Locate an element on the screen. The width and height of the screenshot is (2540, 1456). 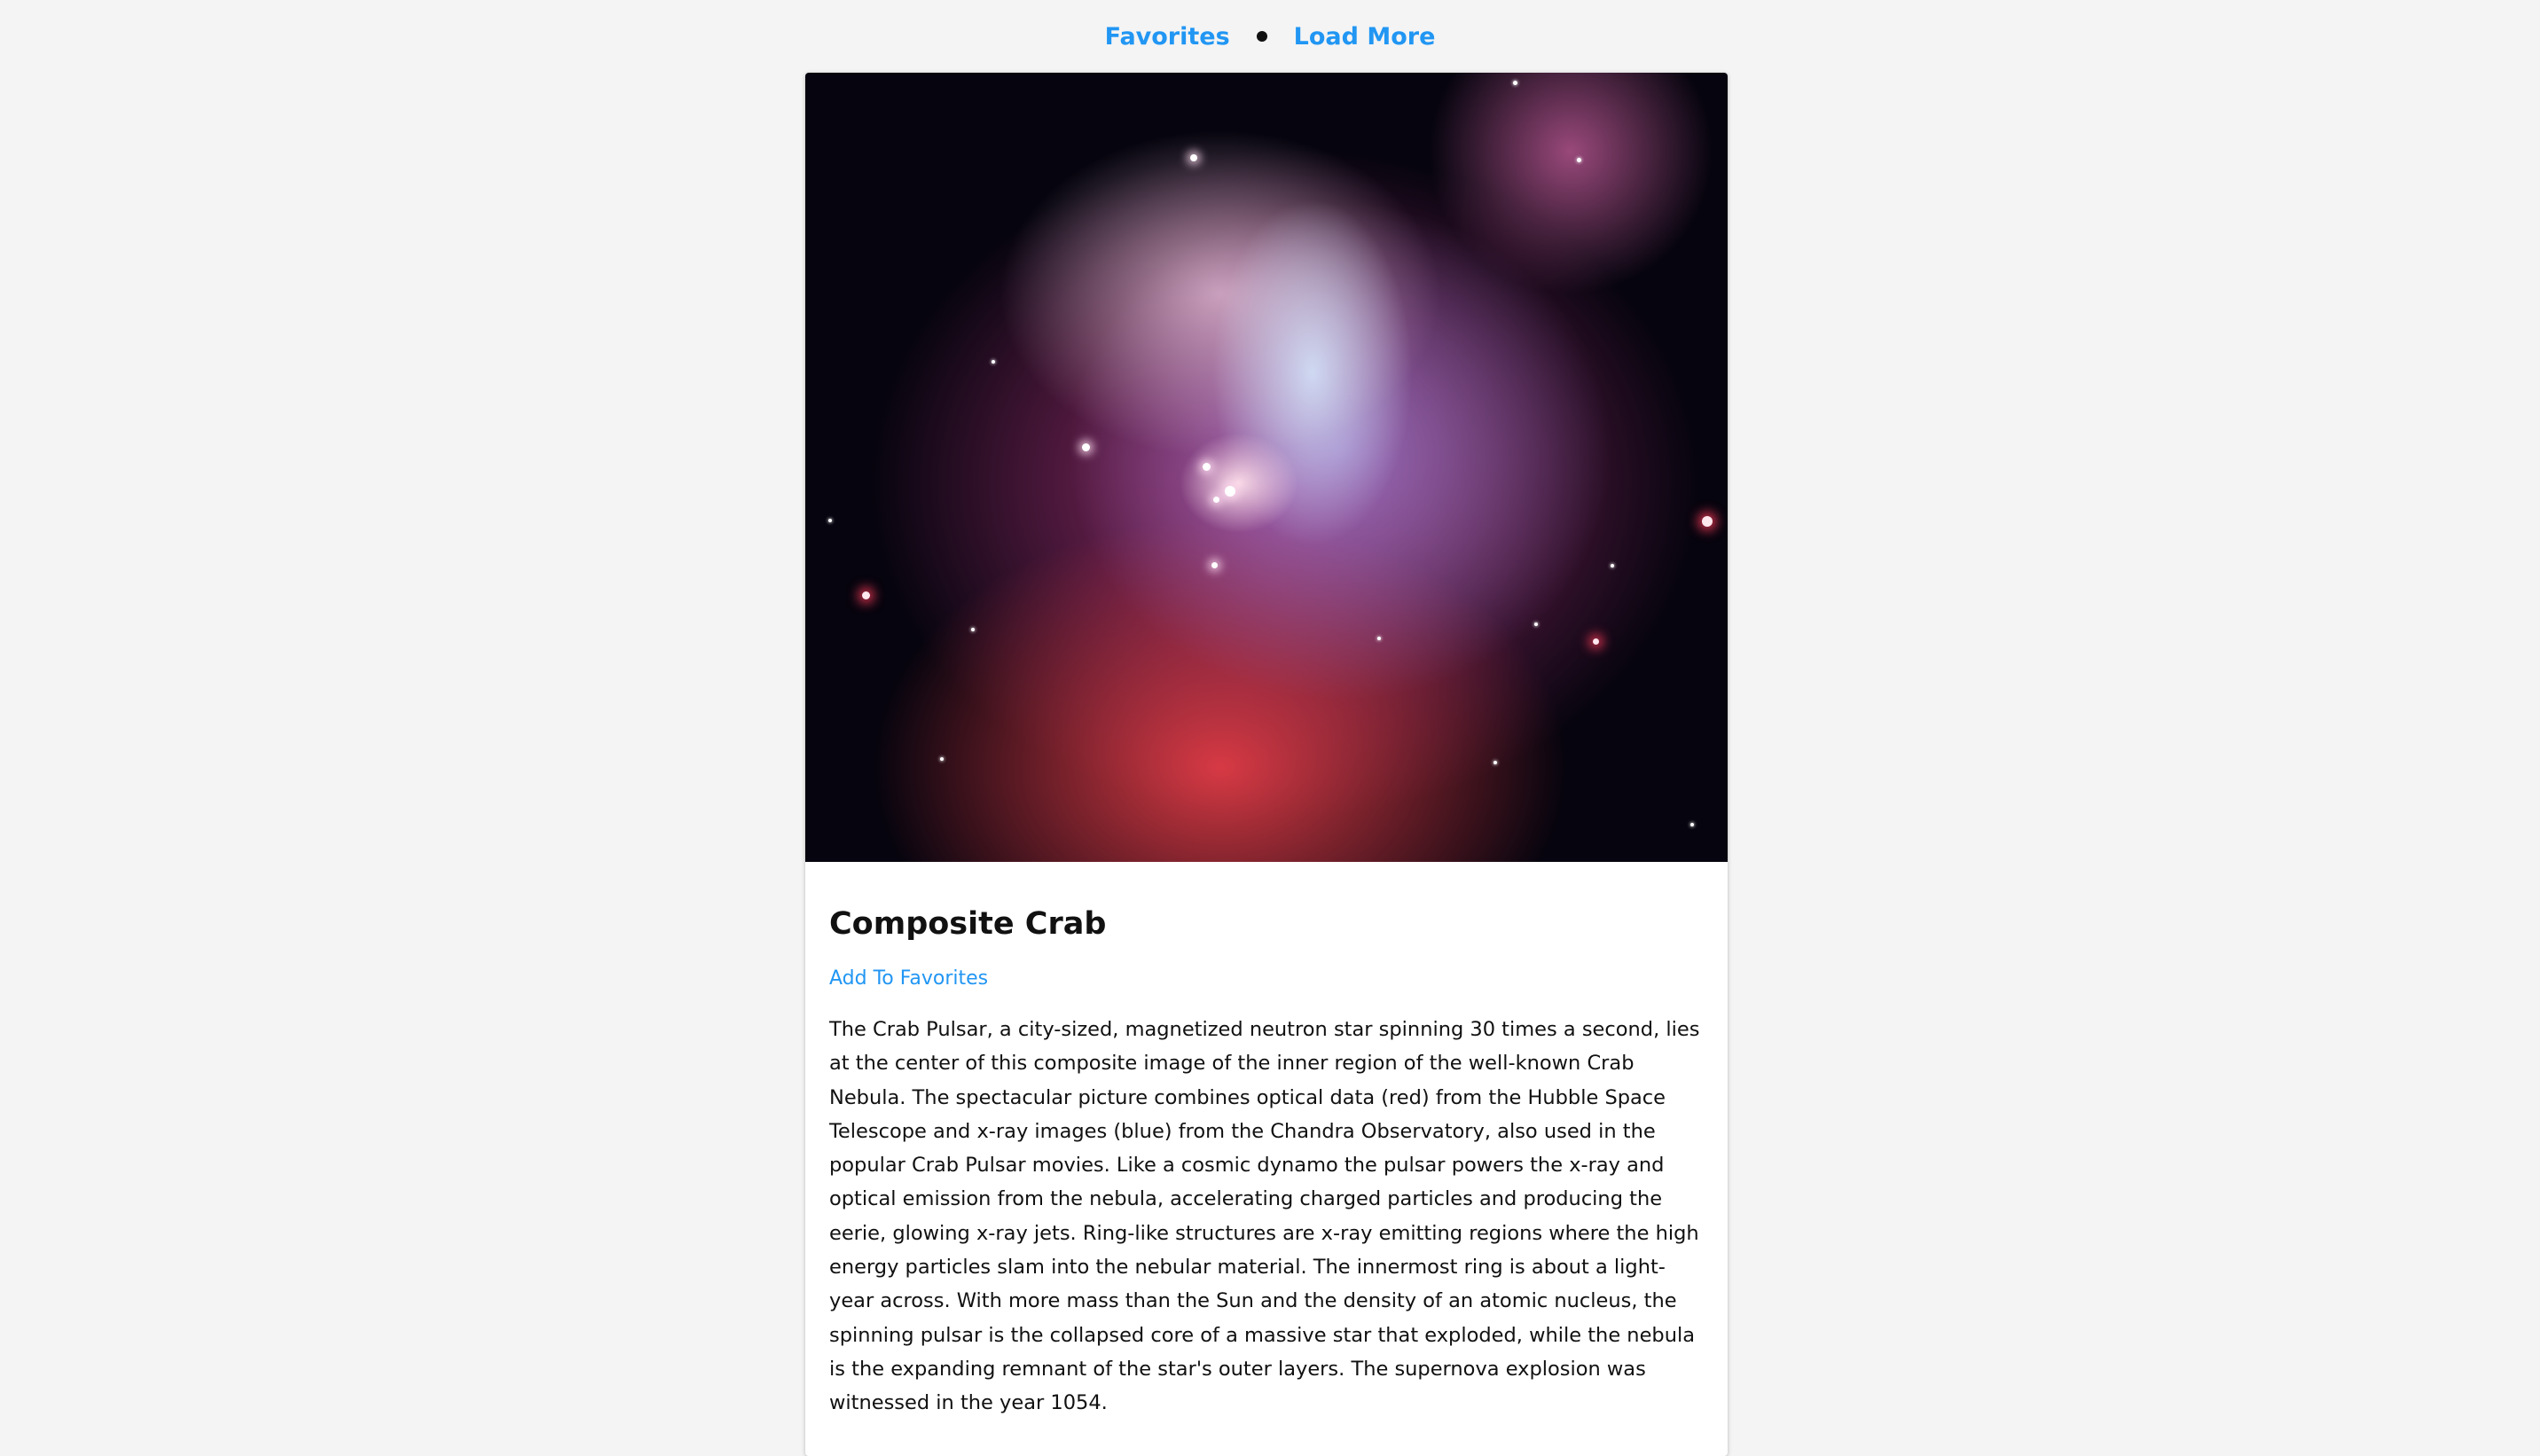
add-to-favorites-link: Add To Favorites is located at coordinates (908, 979).